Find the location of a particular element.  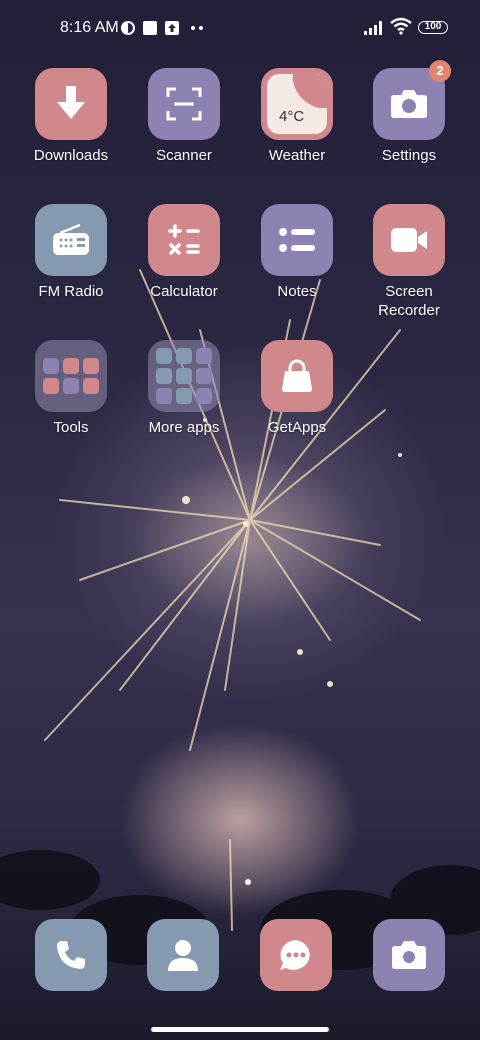

app-downloads: Downloads is located at coordinates (71, 116).